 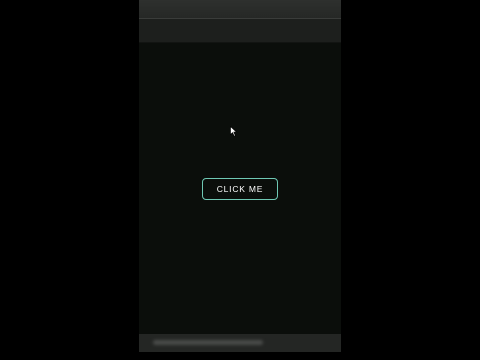 I want to click on mouse-pointer-icon, so click(x=234, y=131).